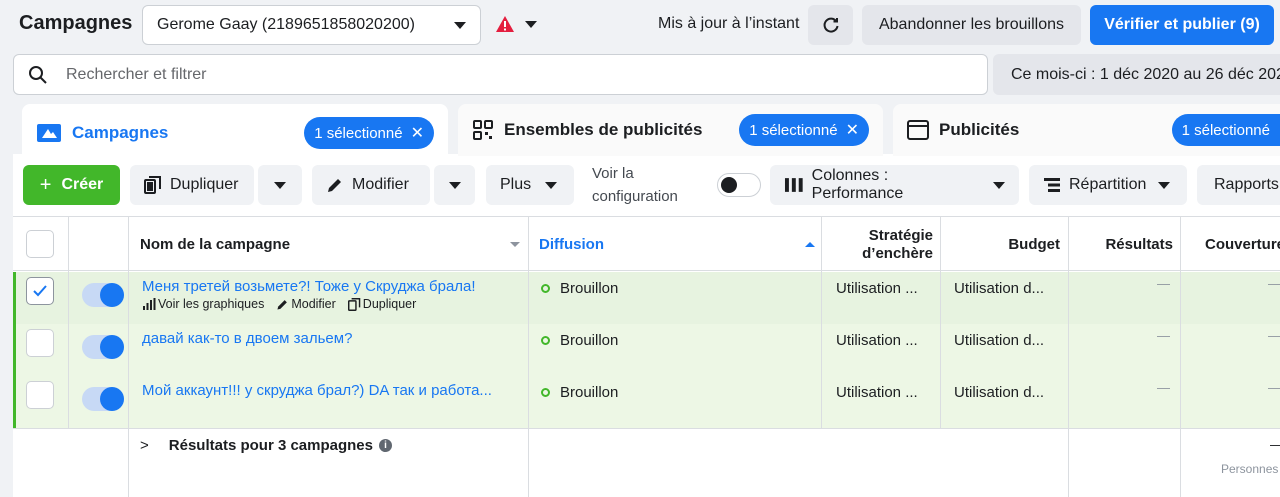 The image size is (1280, 497). Describe the element at coordinates (120, 132) in the screenshot. I see `tab-label: Campagnes` at that location.